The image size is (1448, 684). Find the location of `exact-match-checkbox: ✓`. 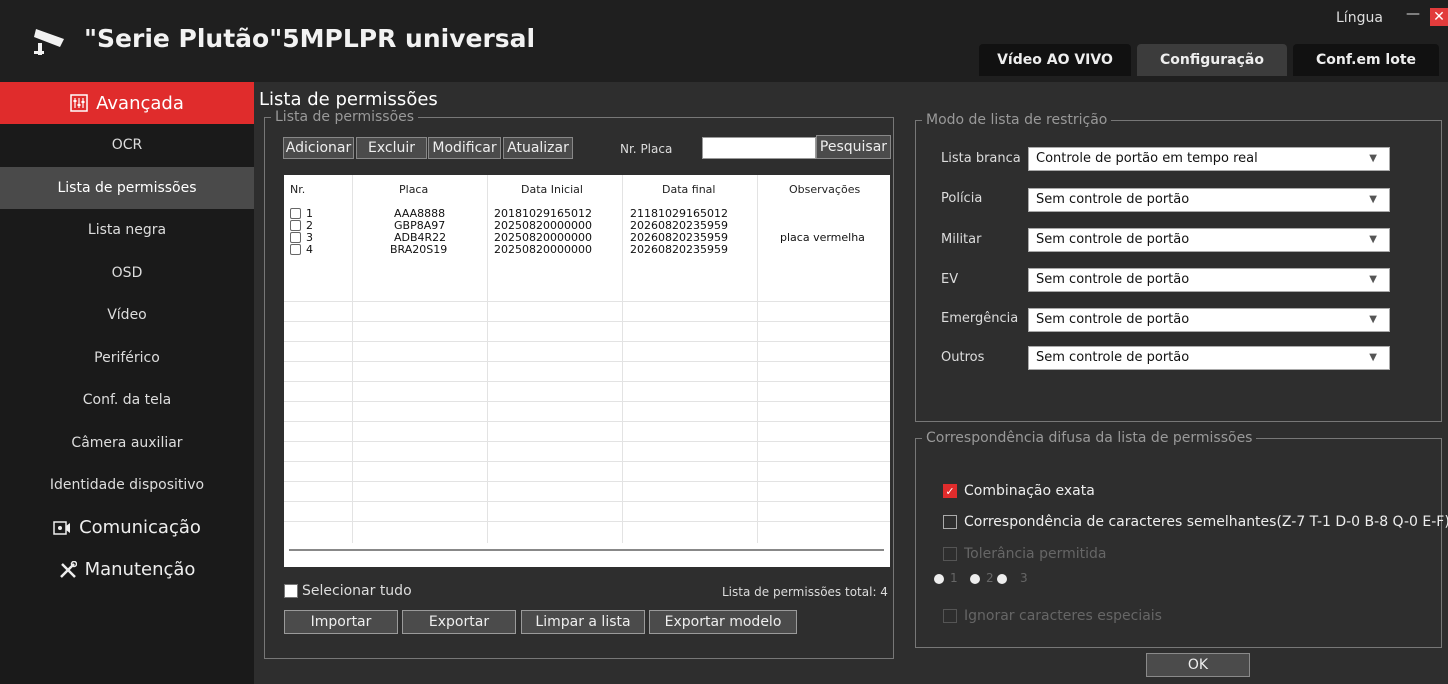

exact-match-checkbox: ✓ is located at coordinates (950, 491).